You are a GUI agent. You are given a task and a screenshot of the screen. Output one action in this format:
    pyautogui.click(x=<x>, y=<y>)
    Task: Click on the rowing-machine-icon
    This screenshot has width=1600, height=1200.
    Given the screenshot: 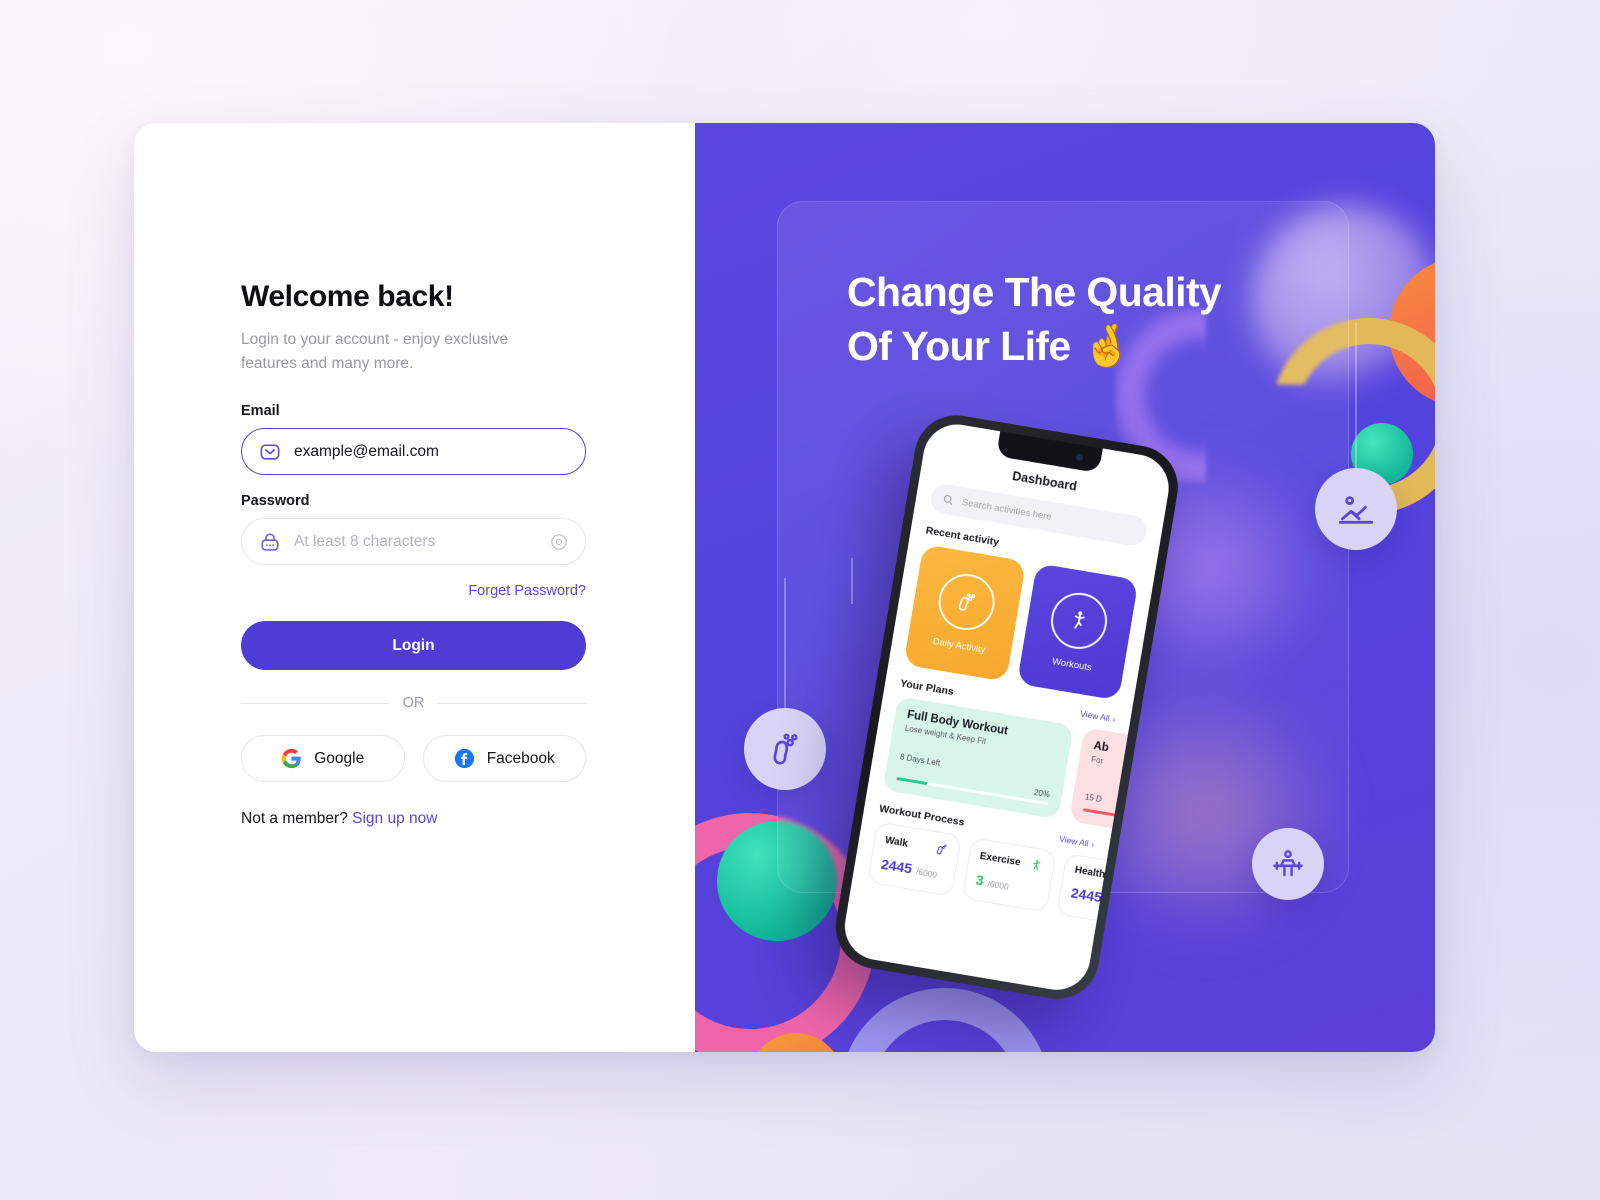 What is the action you would take?
    pyautogui.click(x=1356, y=510)
    